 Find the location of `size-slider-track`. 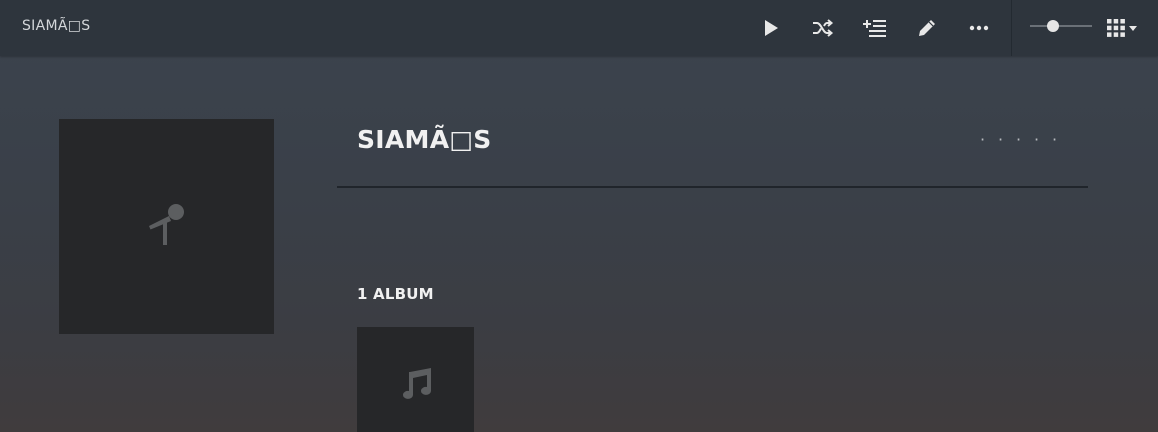

size-slider-track is located at coordinates (1061, 26).